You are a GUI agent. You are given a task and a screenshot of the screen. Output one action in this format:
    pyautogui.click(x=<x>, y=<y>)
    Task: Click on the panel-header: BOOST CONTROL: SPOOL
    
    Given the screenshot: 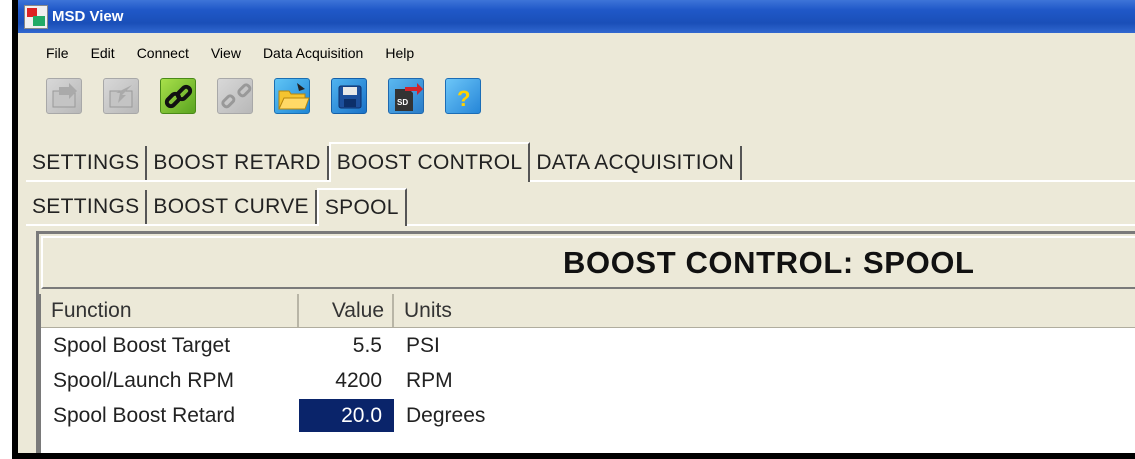 What is the action you would take?
    pyautogui.click(x=588, y=262)
    